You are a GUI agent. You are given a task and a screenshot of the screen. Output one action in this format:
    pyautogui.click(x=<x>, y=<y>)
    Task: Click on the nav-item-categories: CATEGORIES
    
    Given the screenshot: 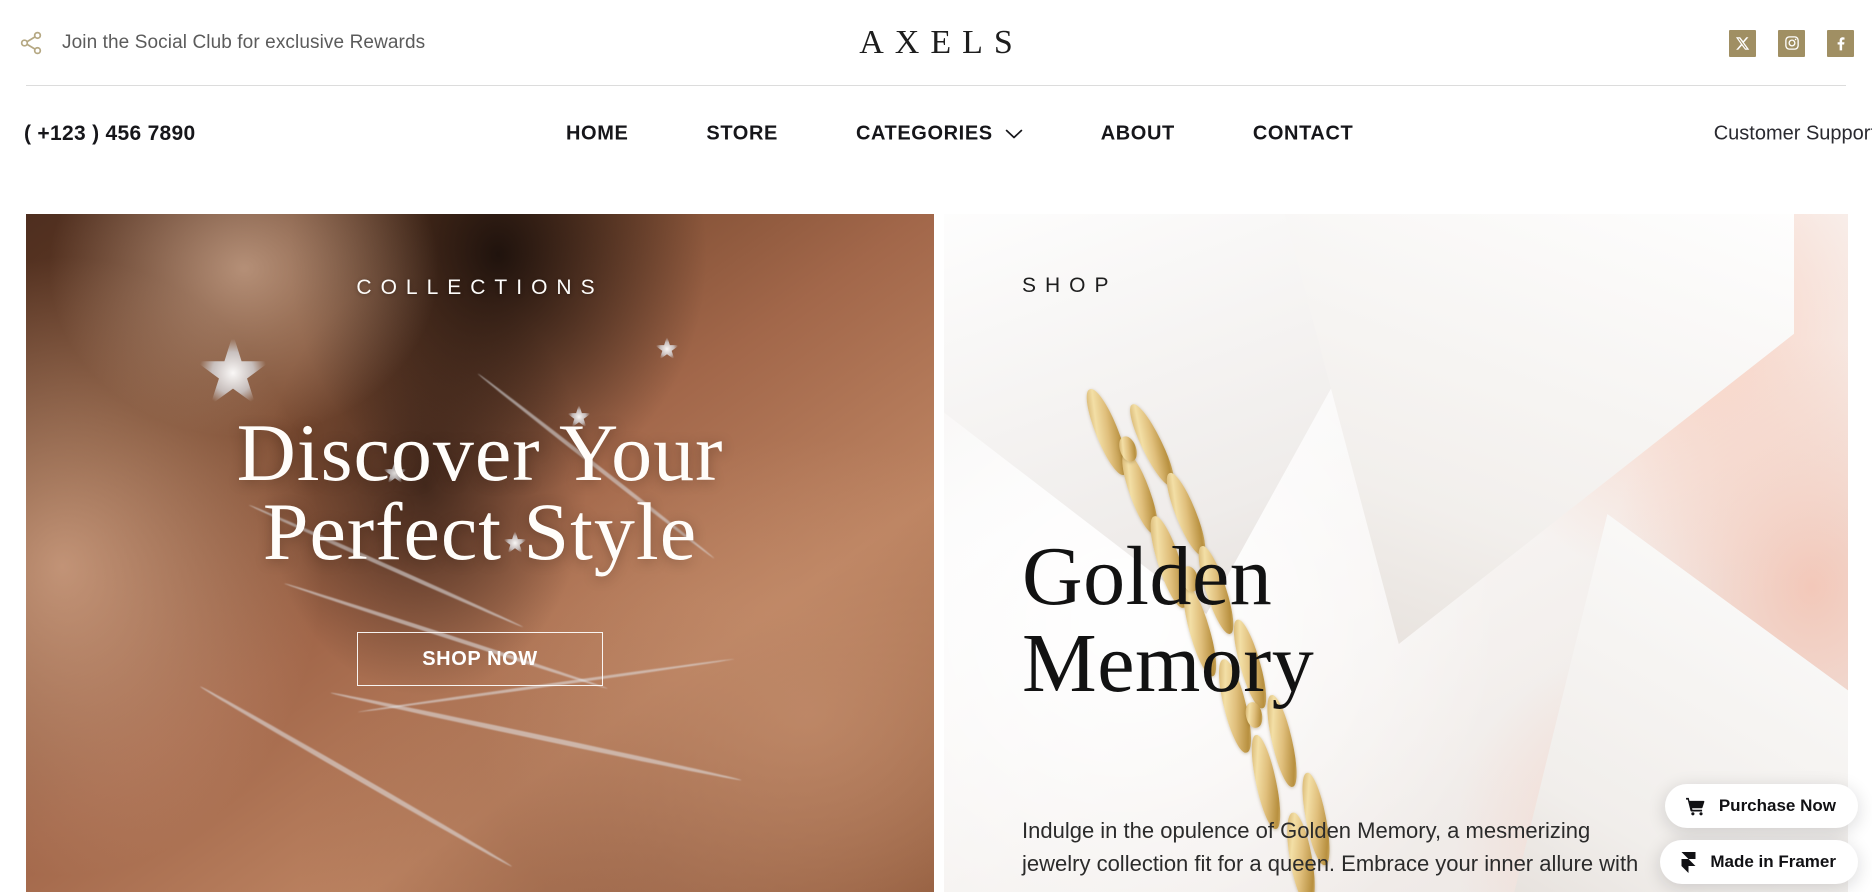 What is the action you would take?
    pyautogui.click(x=939, y=134)
    